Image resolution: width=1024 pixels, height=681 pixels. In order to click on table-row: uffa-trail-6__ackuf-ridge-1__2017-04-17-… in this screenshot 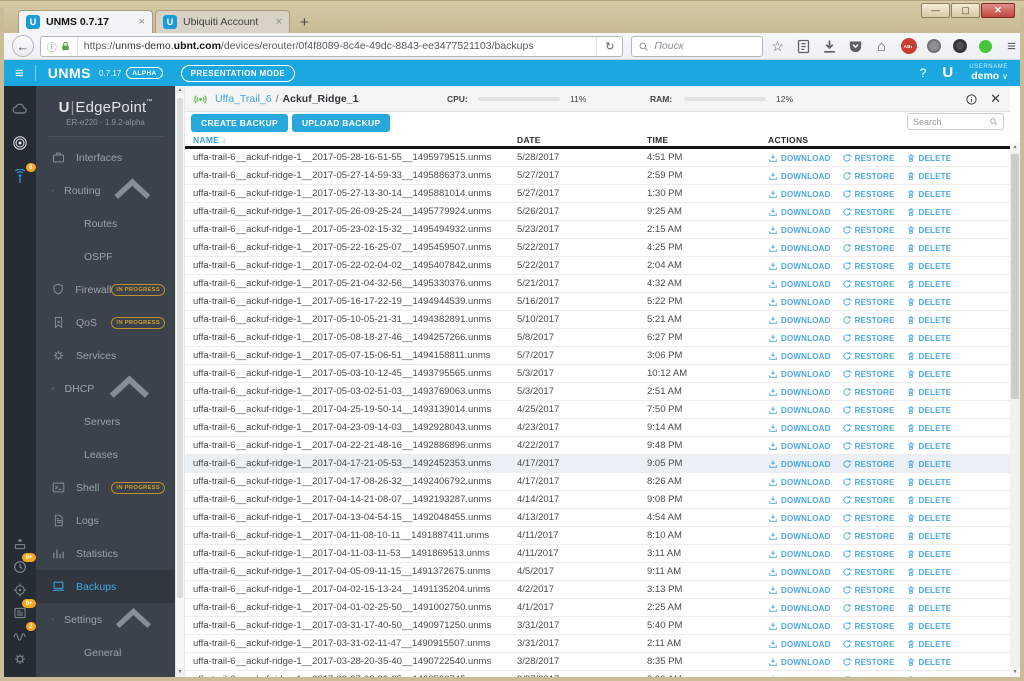, I will do `click(597, 464)`.